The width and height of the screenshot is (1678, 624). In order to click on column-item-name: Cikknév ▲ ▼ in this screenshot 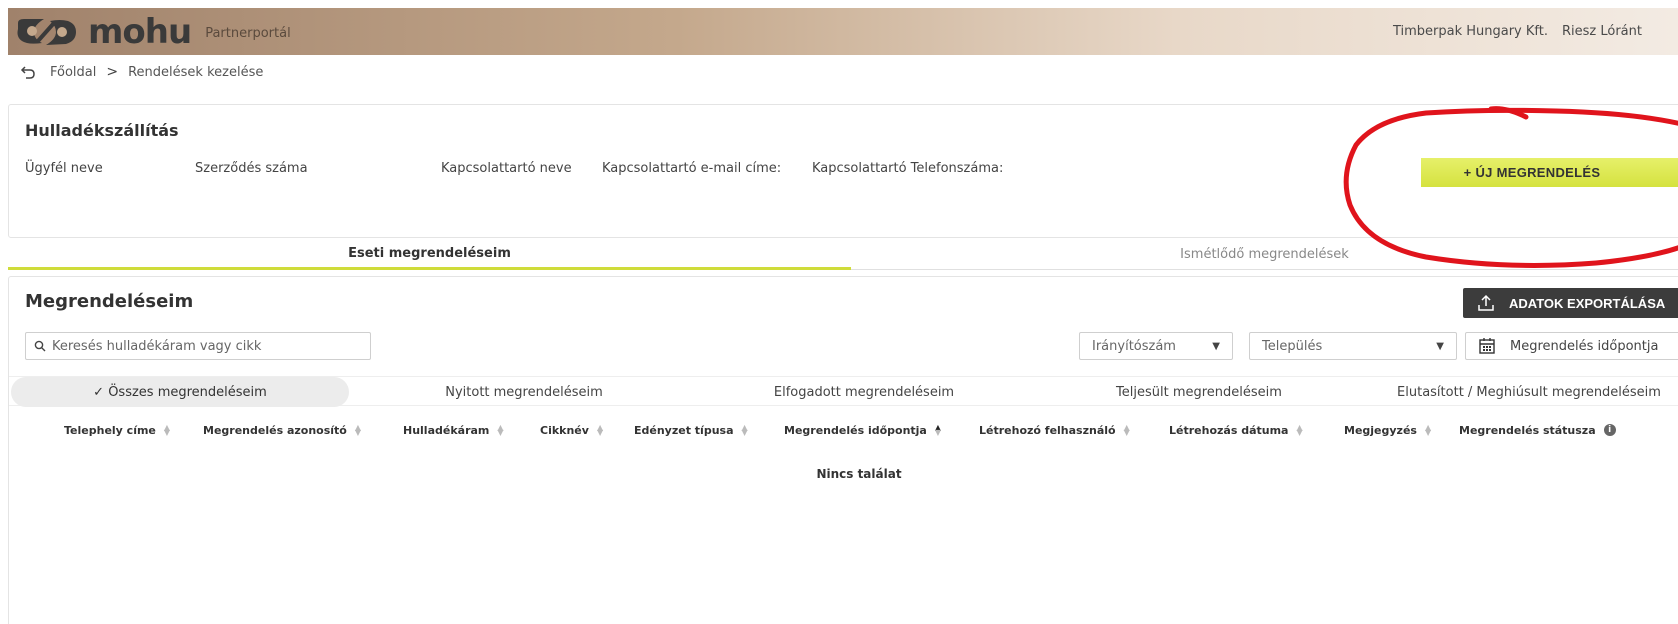, I will do `click(571, 430)`.